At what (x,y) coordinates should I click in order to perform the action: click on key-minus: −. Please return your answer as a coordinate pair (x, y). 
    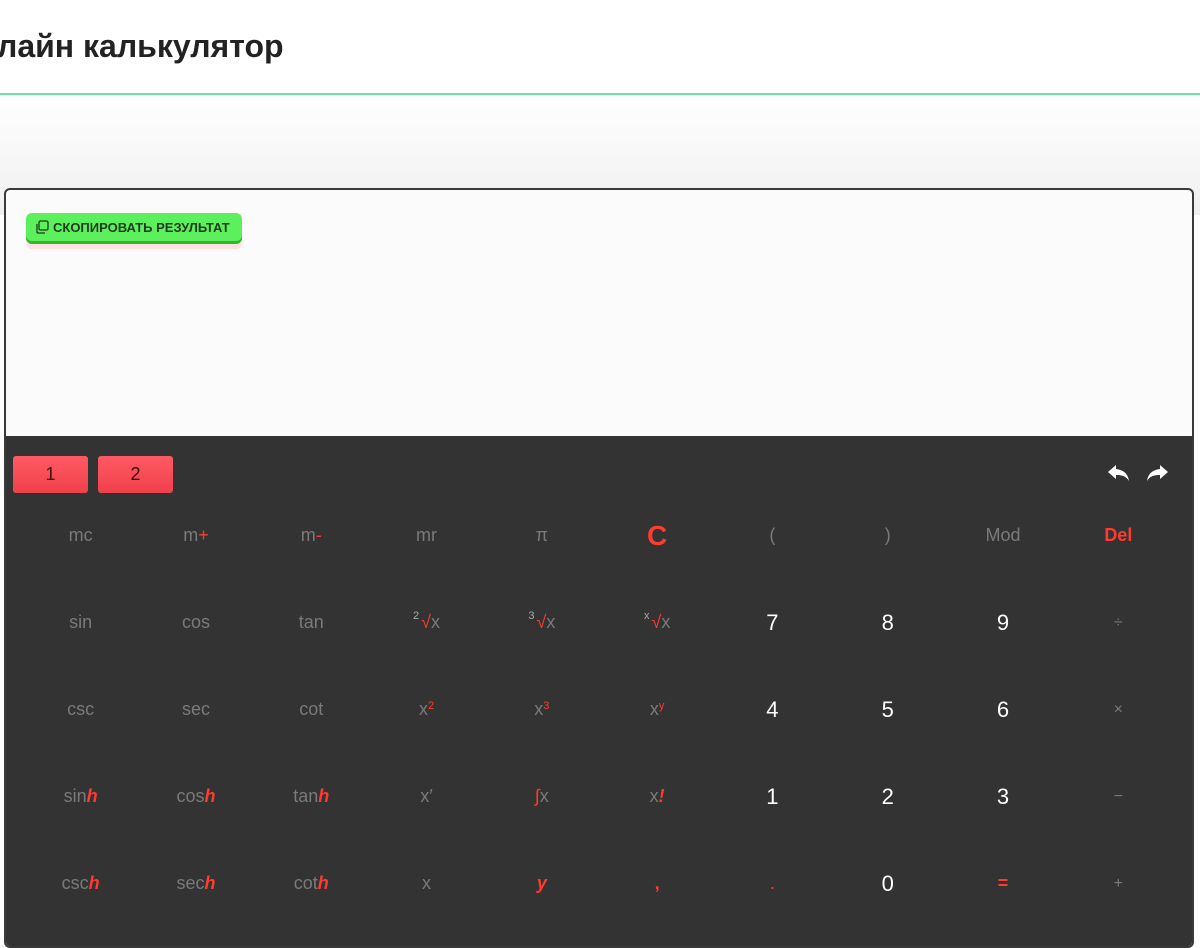
    Looking at the image, I should click on (1118, 796).